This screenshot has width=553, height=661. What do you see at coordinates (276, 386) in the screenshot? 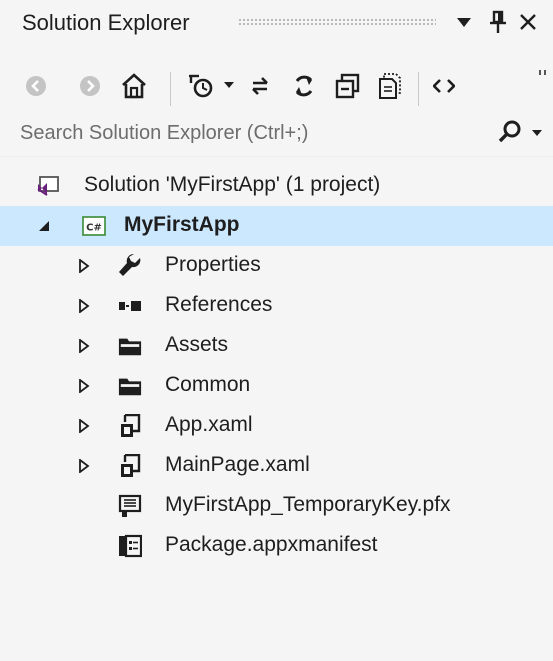
I see `tree-item-common: Common` at bounding box center [276, 386].